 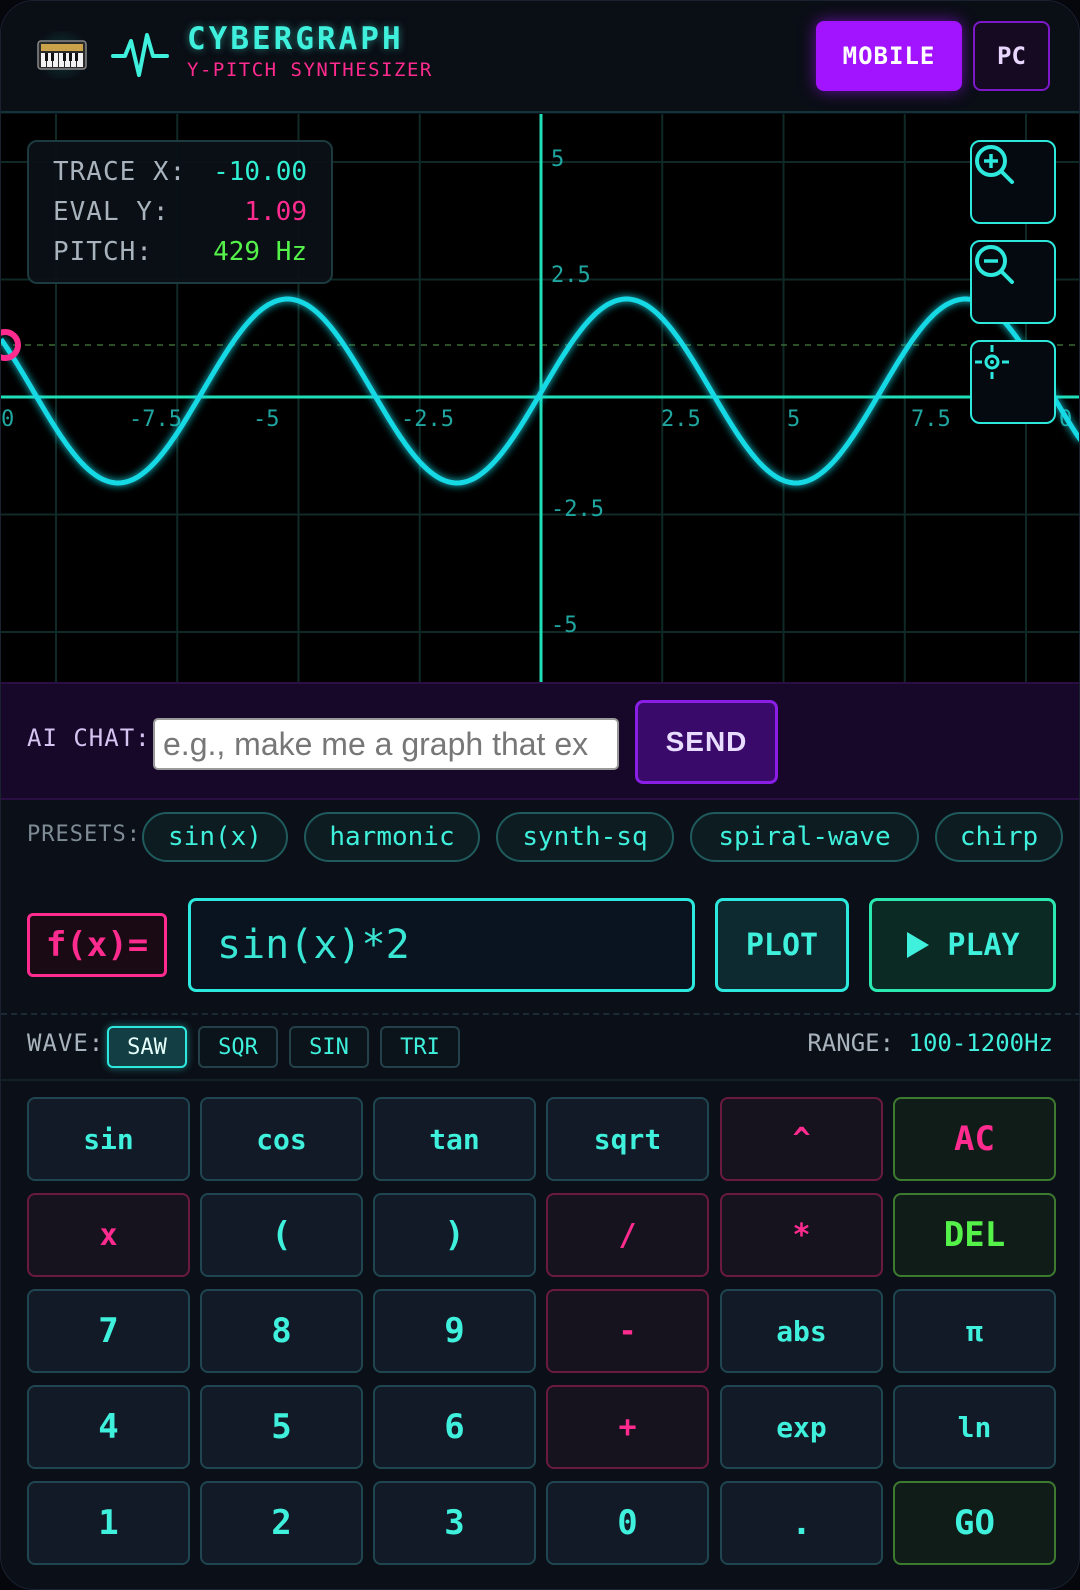 I want to click on key-6: 6, so click(x=454, y=1427).